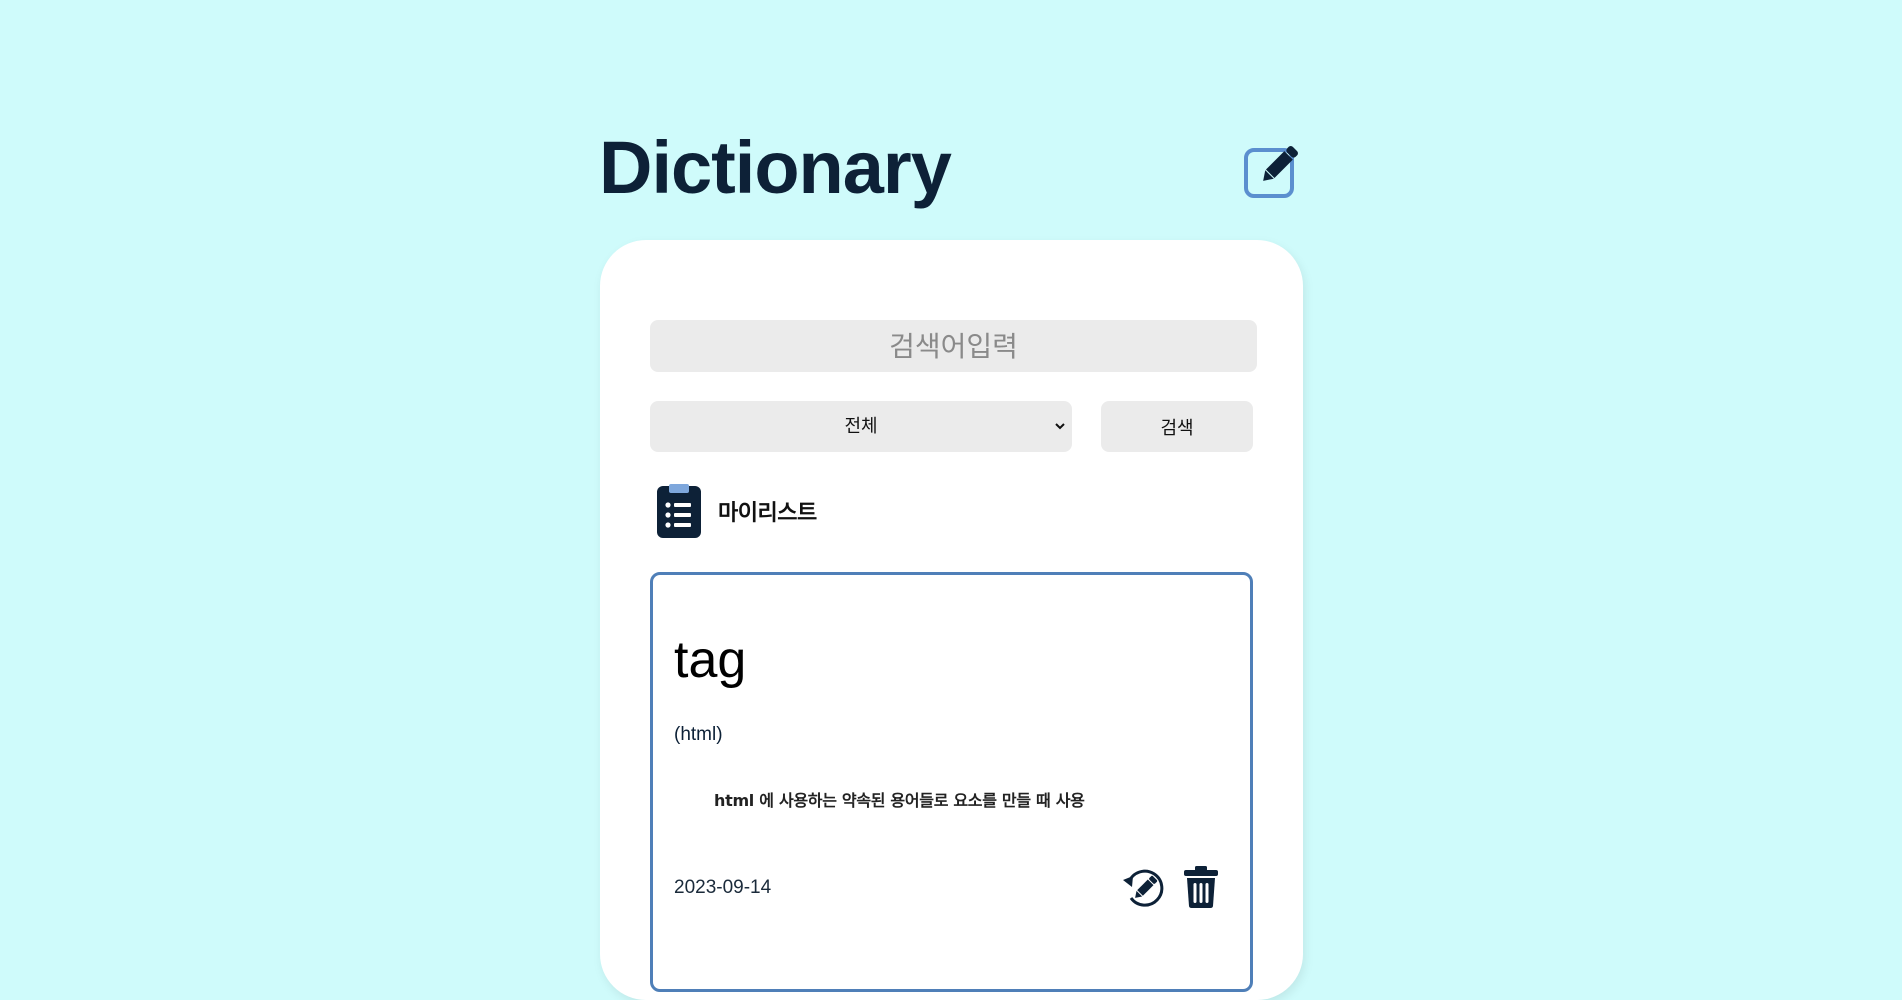 The width and height of the screenshot is (1902, 1000). What do you see at coordinates (723, 887) in the screenshot?
I see `word-date: 2023-09-14` at bounding box center [723, 887].